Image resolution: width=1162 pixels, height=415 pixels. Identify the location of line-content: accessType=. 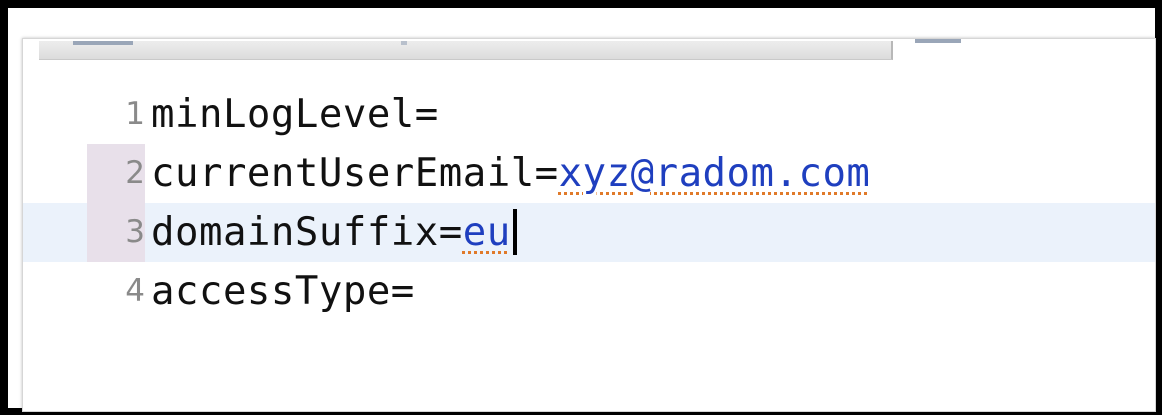
(283, 291).